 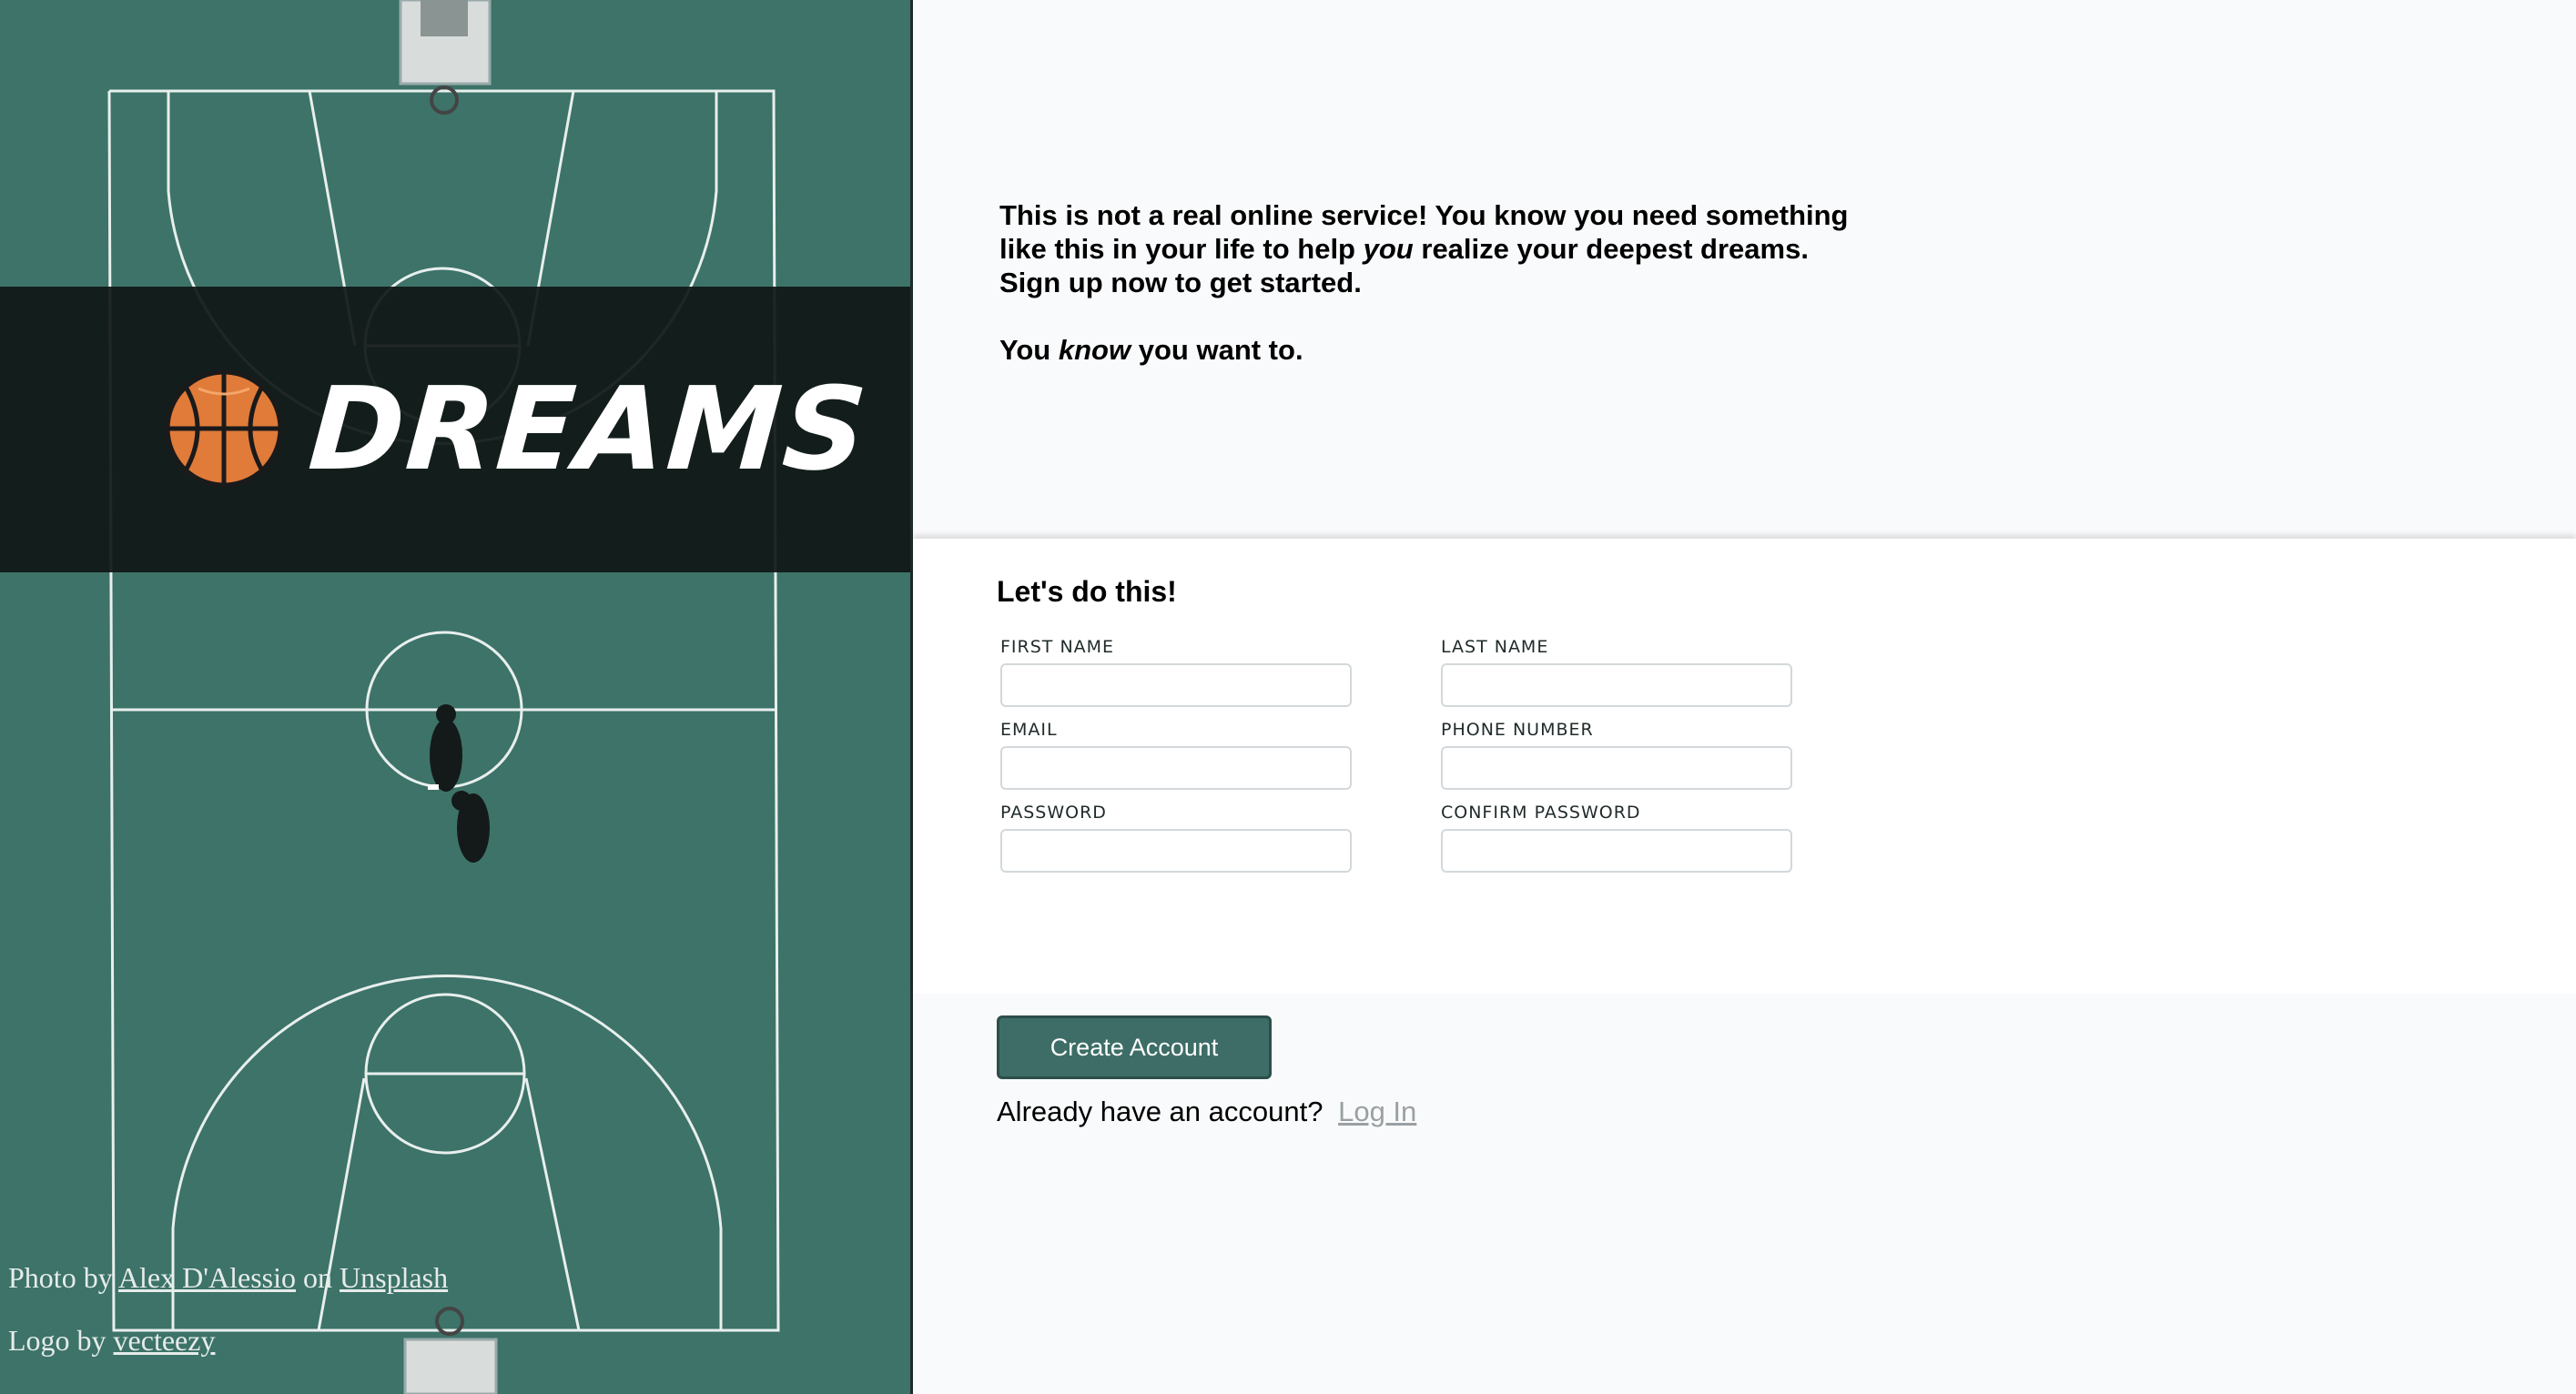 What do you see at coordinates (1541, 813) in the screenshot?
I see `confirm-password-label: CONFIRM PASSWORD` at bounding box center [1541, 813].